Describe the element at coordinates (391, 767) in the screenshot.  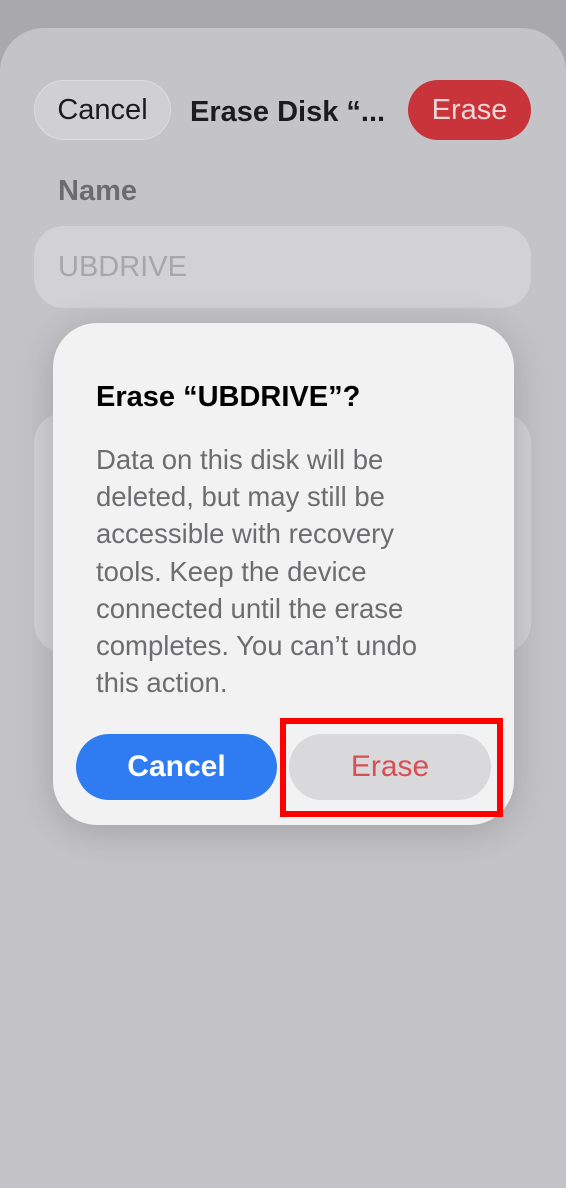
I see `highlight-box` at that location.